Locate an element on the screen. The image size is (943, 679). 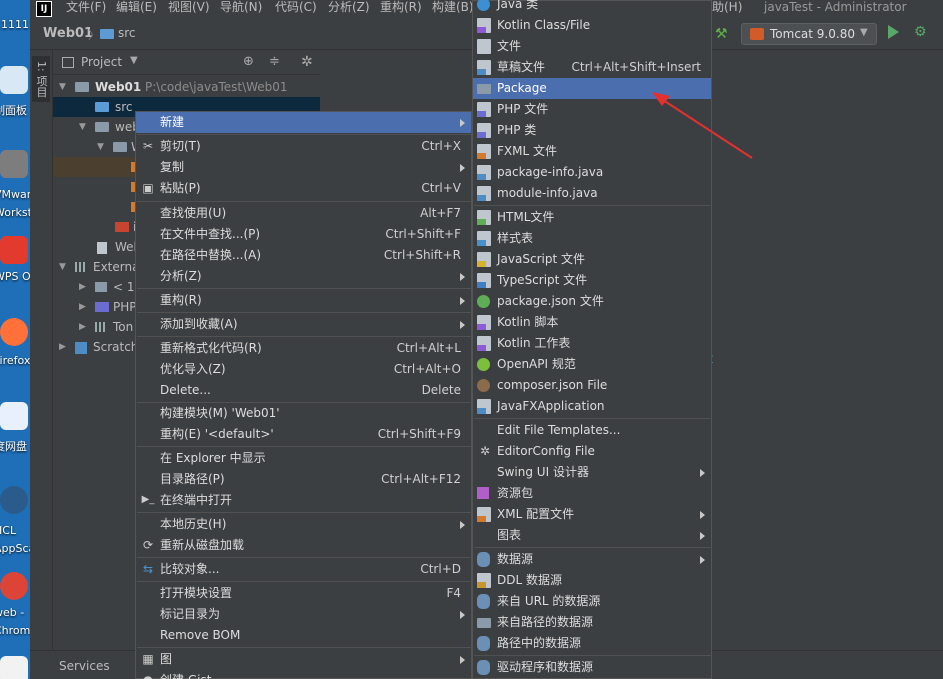
context-menu-rebuild: 重构(E) '<default>' Ctrl+Shift+F9 is located at coordinates (303, 434).